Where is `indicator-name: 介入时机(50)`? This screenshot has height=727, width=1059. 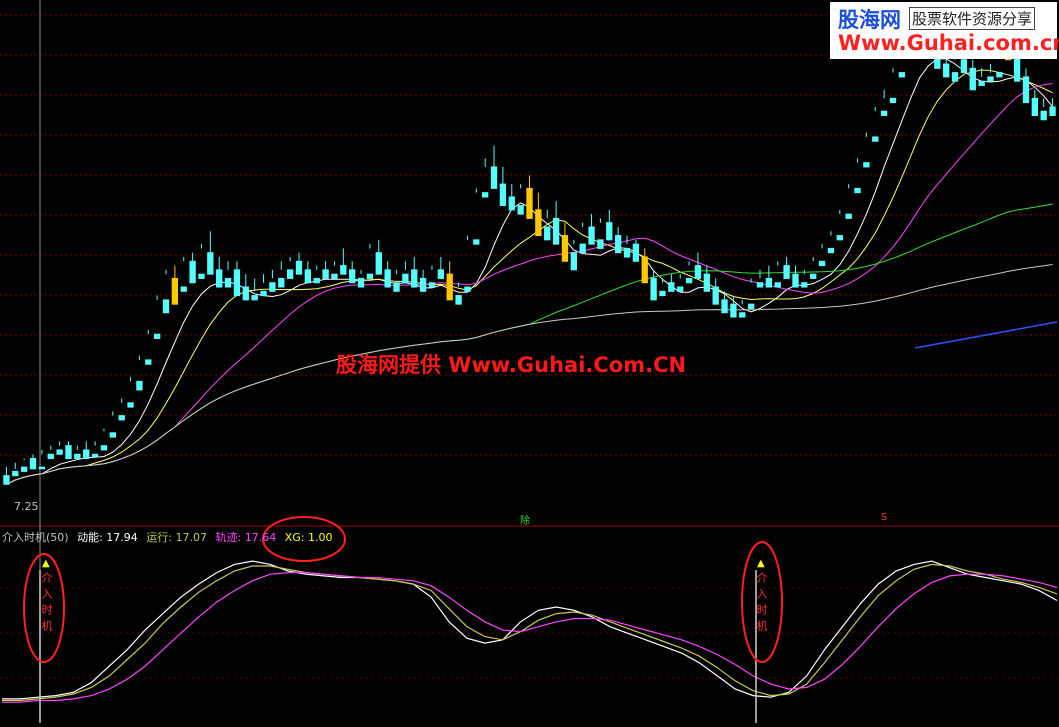
indicator-name: 介入时机(50) is located at coordinates (35, 537).